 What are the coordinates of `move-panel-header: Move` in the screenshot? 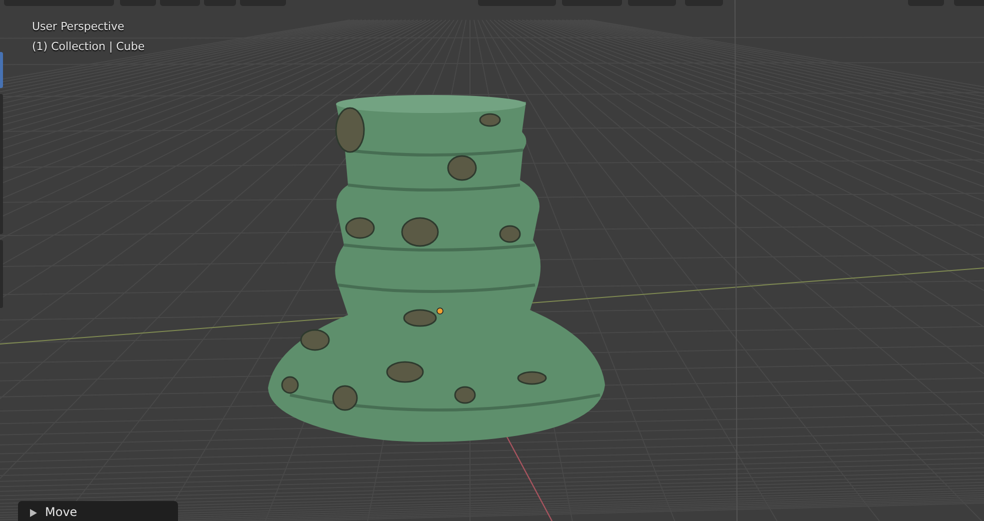 It's located at (98, 511).